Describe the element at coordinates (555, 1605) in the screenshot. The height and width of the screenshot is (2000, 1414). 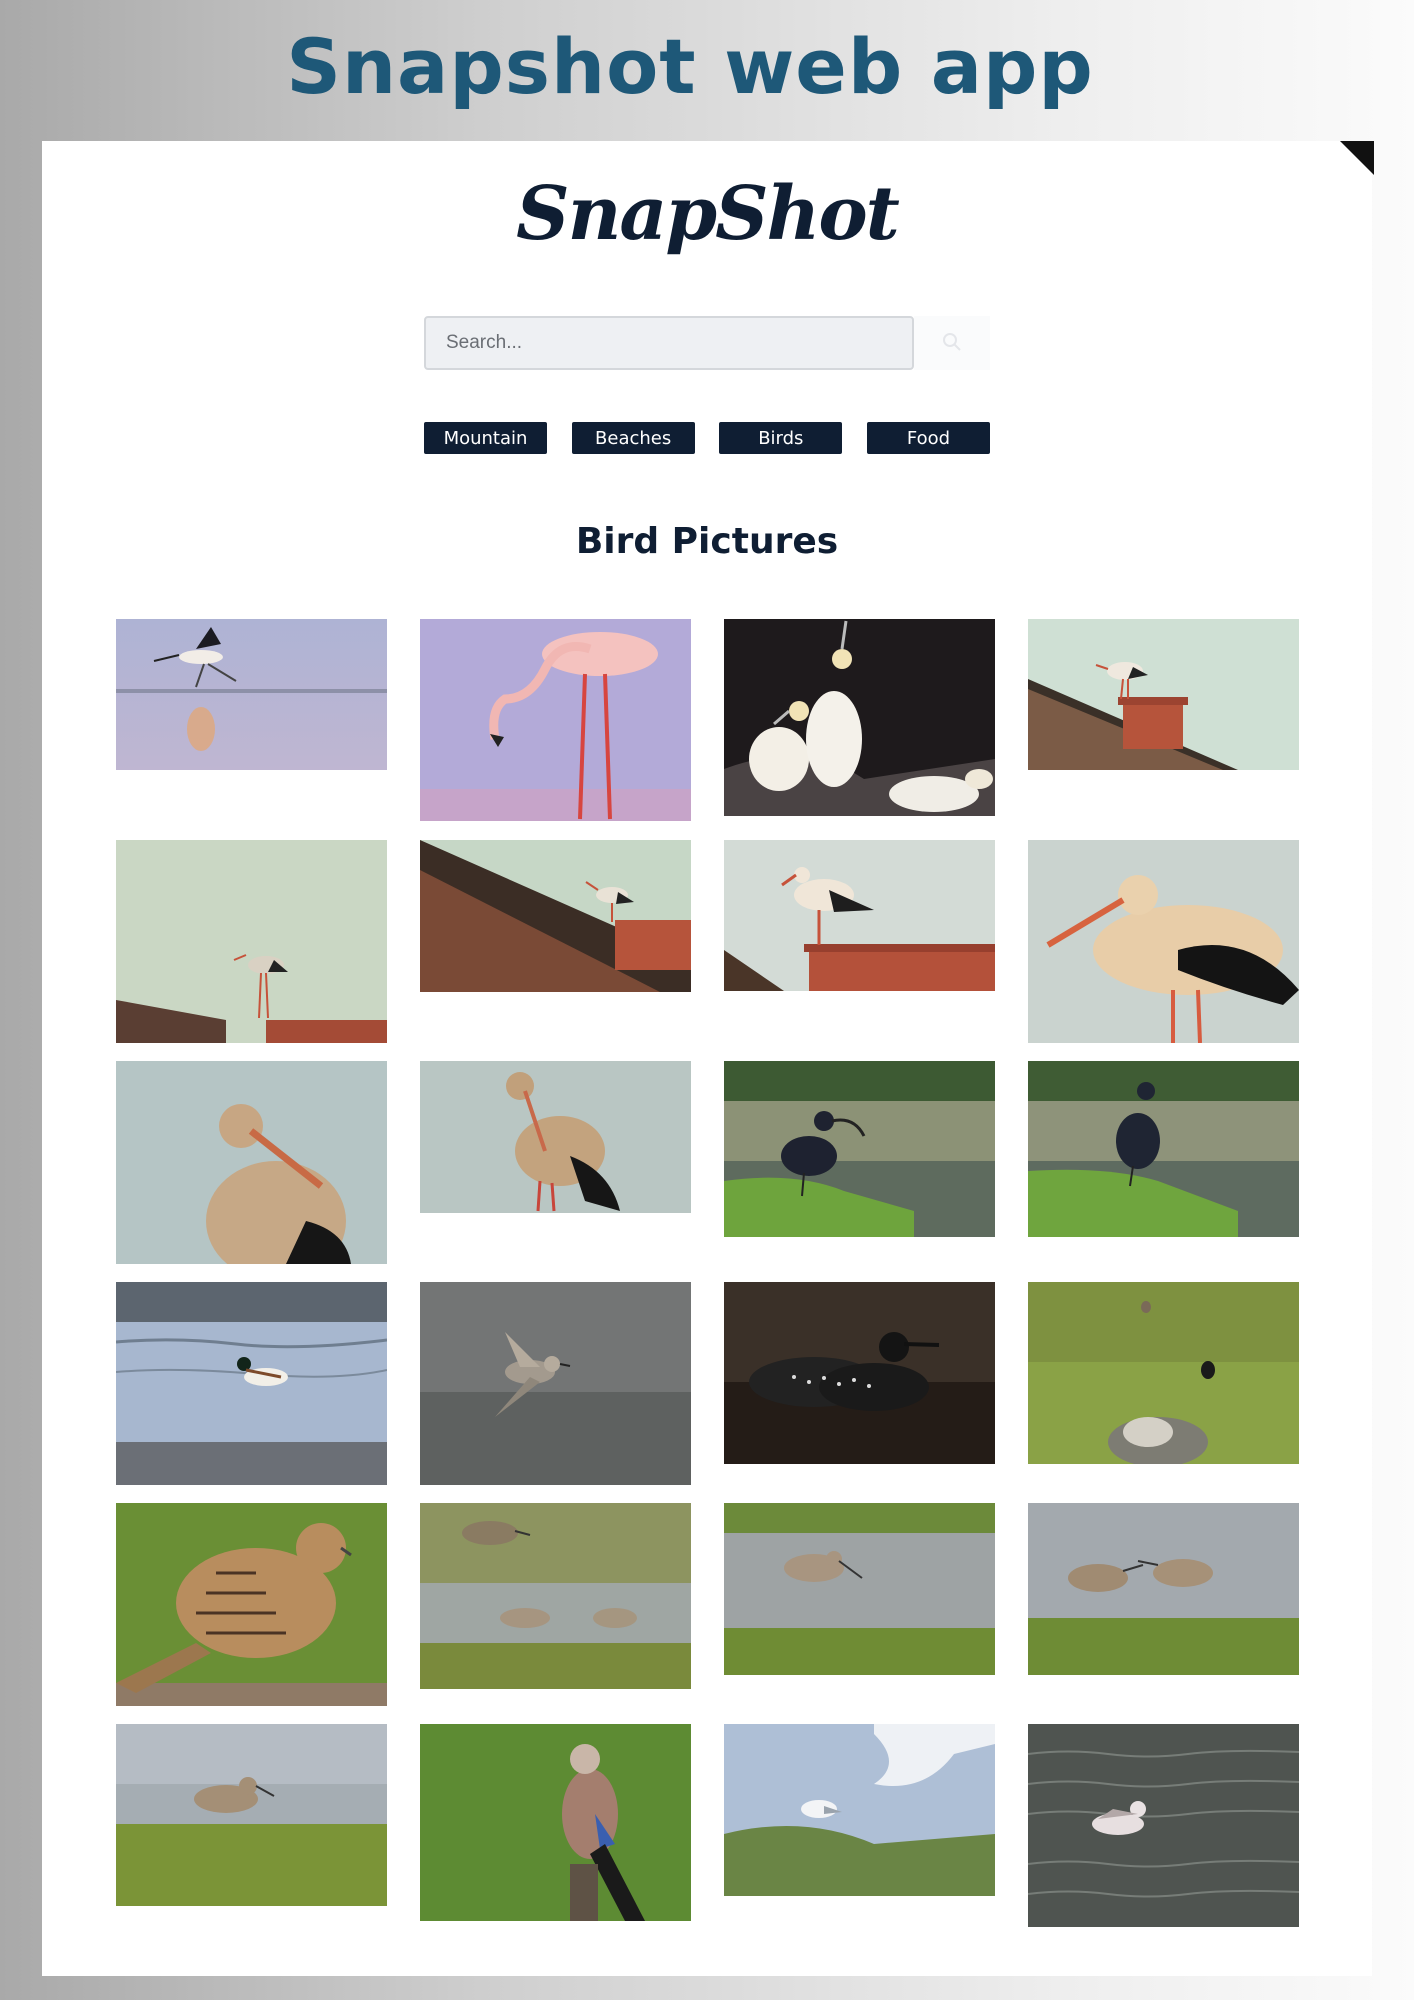
I see `bird-photo-sandpipers` at that location.